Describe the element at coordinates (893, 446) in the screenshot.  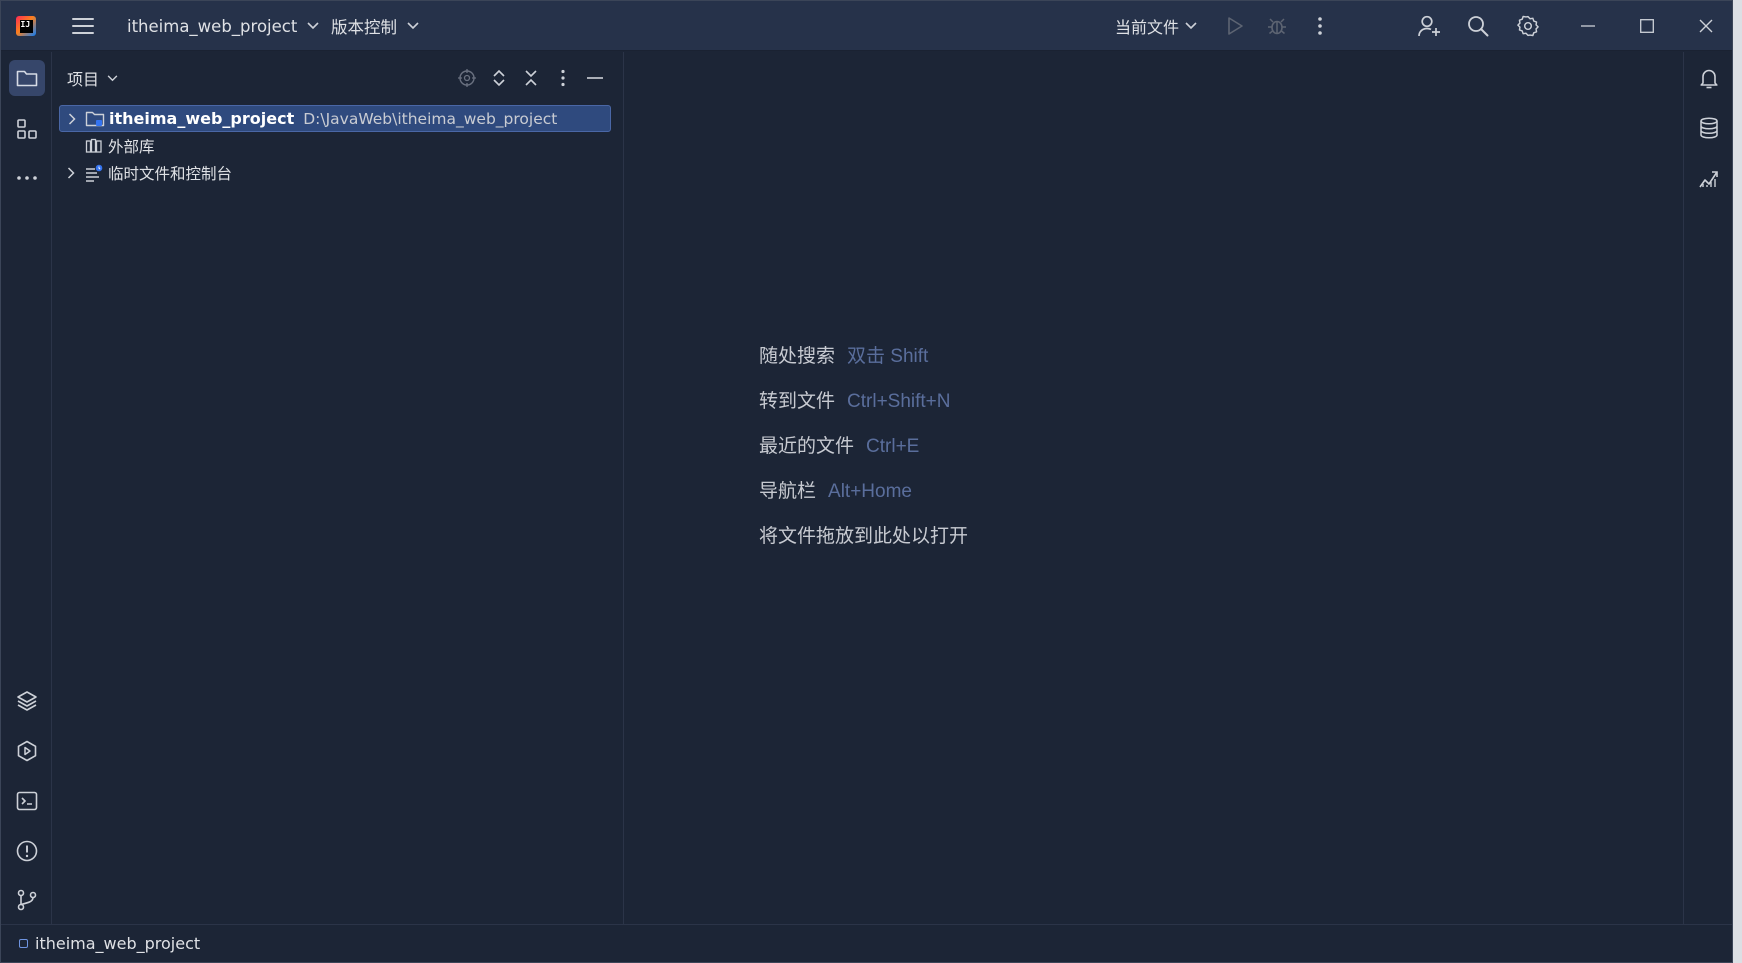
I see `hint-shortcut: Ctrl+E` at that location.